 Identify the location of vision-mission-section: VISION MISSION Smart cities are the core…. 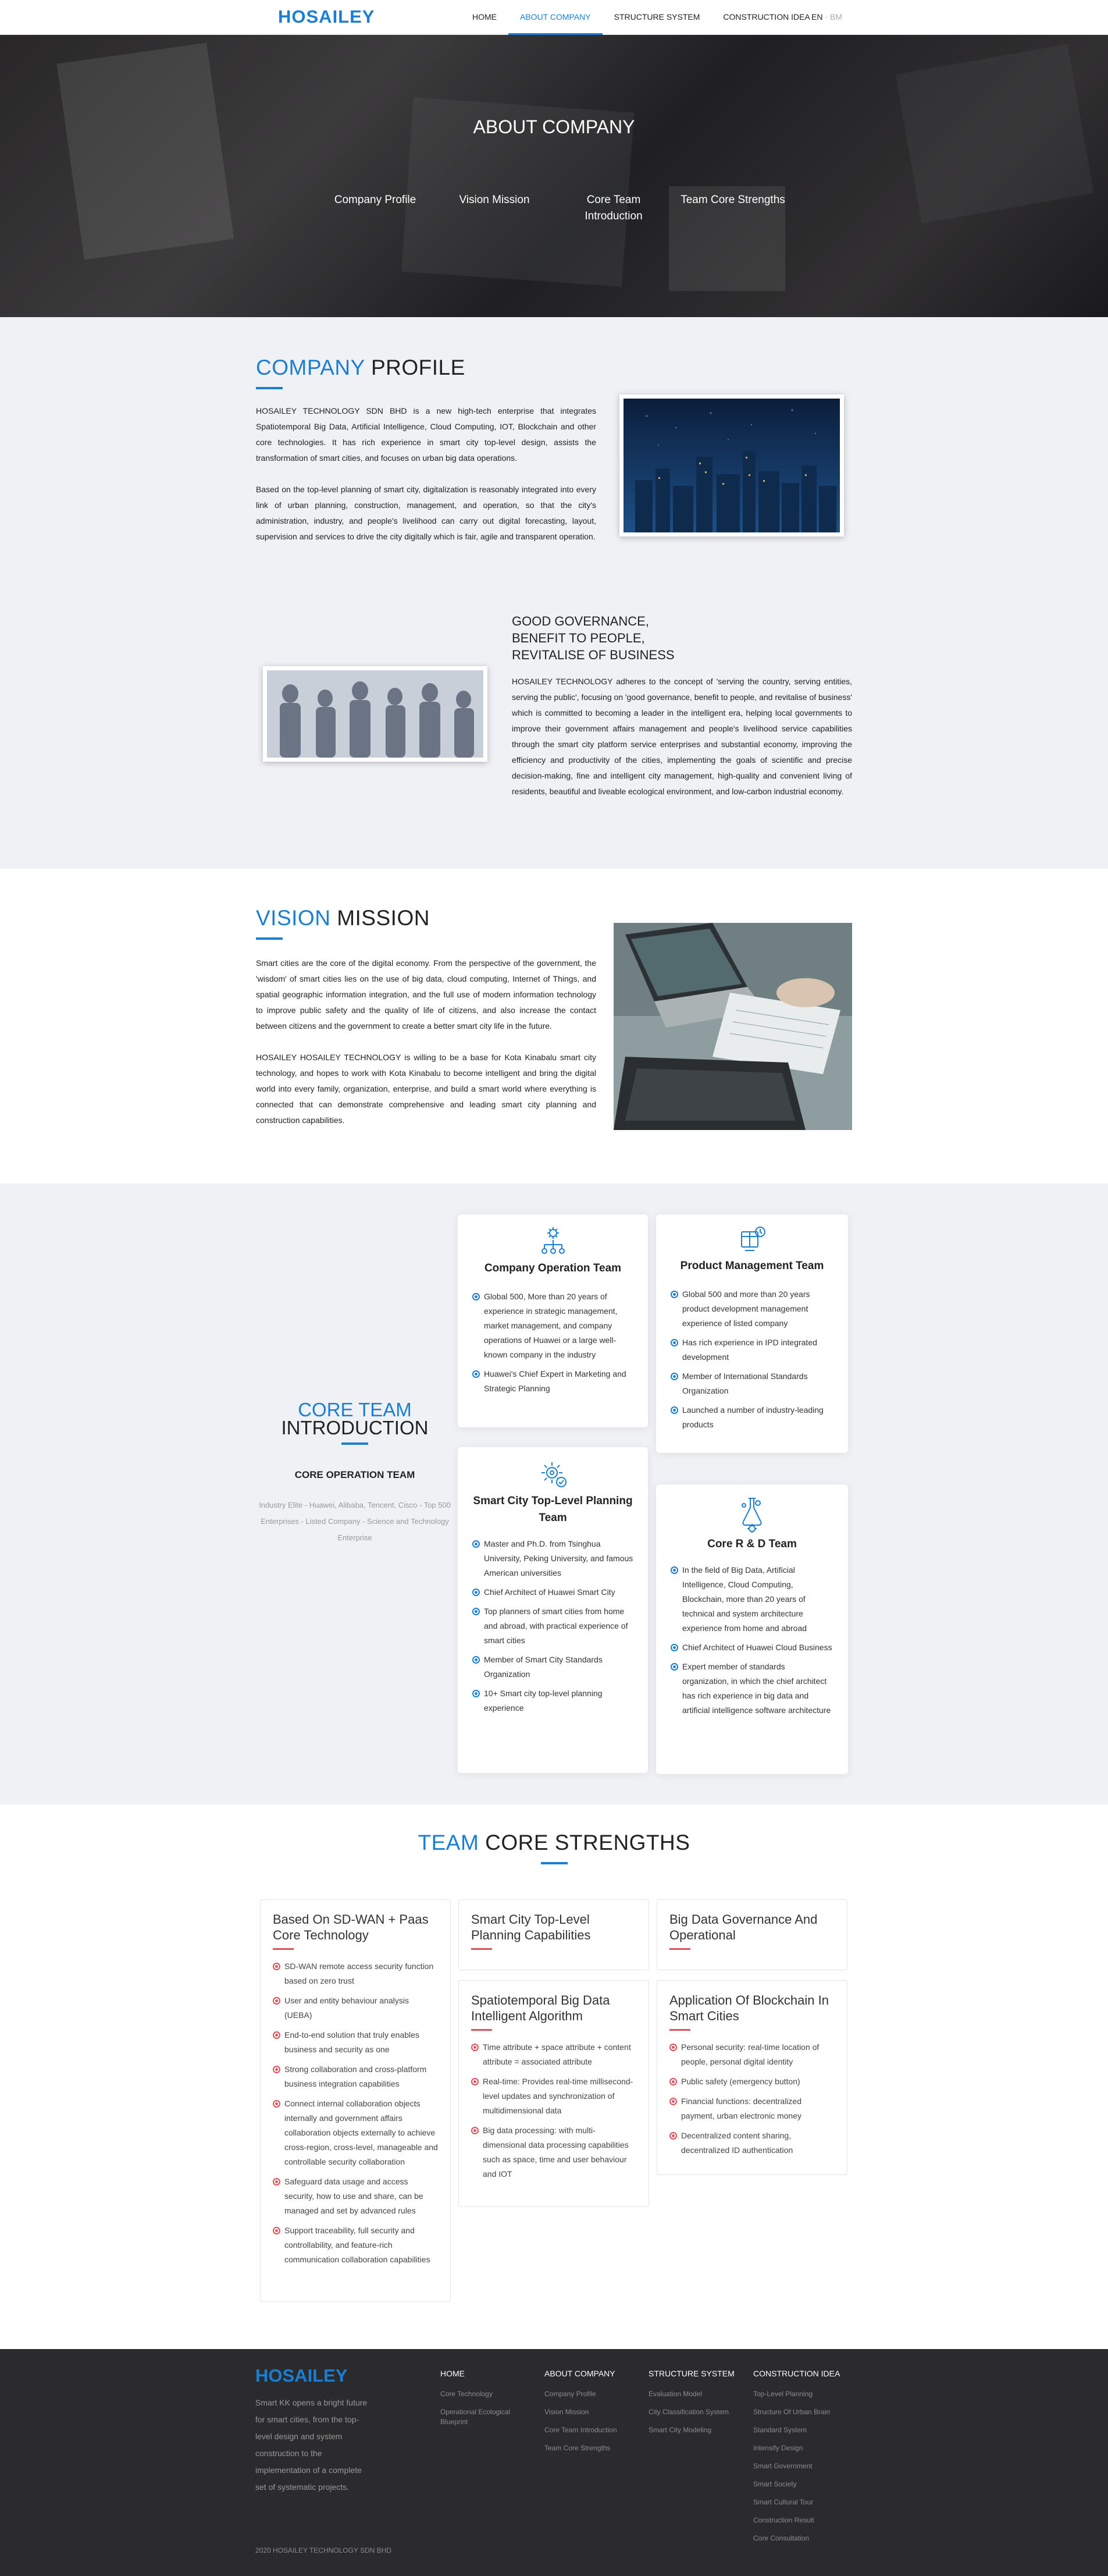
(554, 1026).